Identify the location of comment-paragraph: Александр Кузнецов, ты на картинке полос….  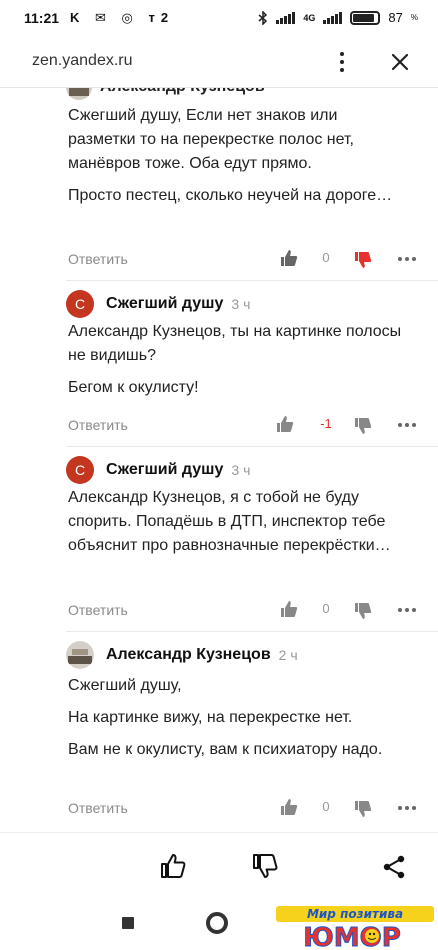
(235, 343).